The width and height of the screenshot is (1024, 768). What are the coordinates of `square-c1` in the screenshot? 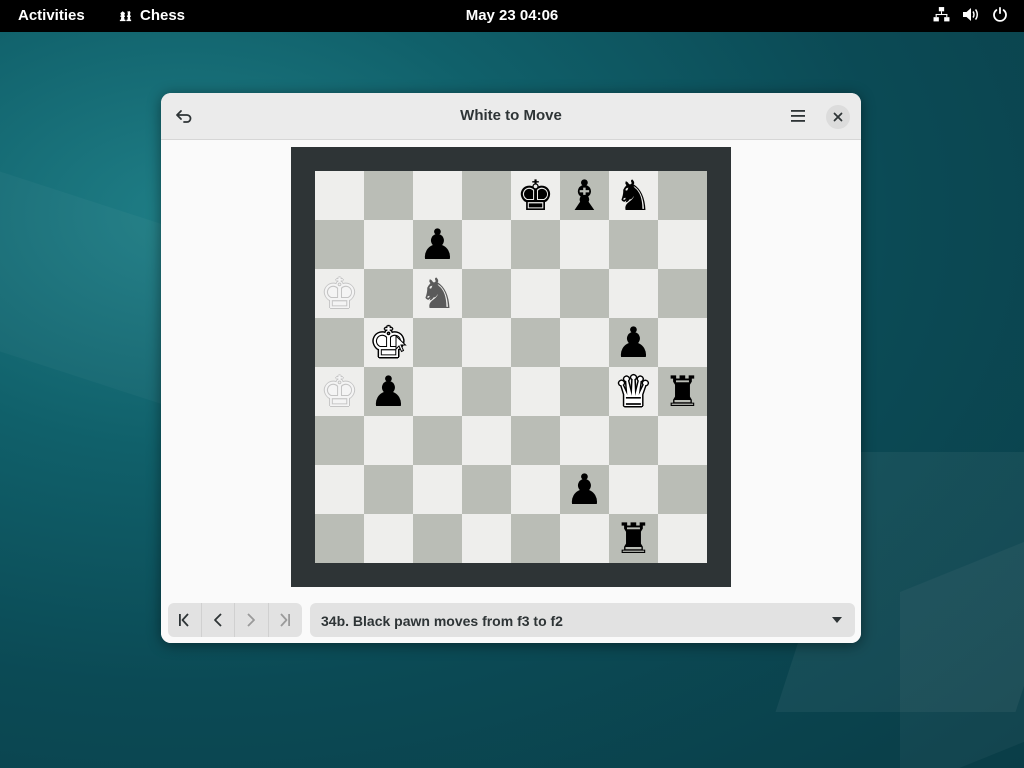 It's located at (437, 538).